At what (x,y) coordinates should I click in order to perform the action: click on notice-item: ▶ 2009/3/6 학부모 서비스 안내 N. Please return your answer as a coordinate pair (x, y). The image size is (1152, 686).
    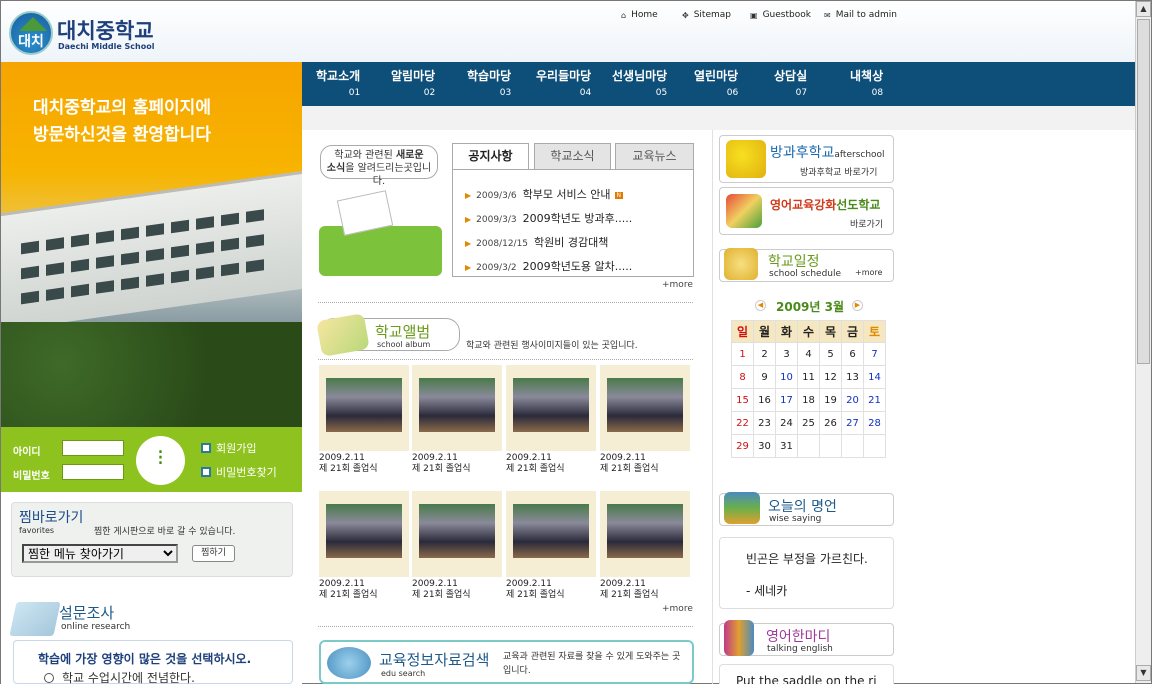
    Looking at the image, I should click on (544, 194).